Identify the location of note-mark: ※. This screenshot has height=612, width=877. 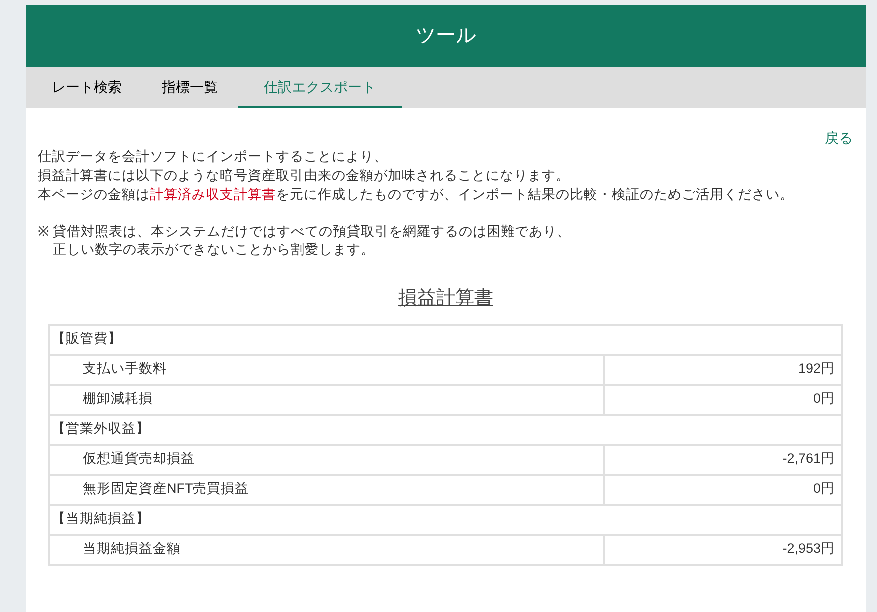
(44, 232).